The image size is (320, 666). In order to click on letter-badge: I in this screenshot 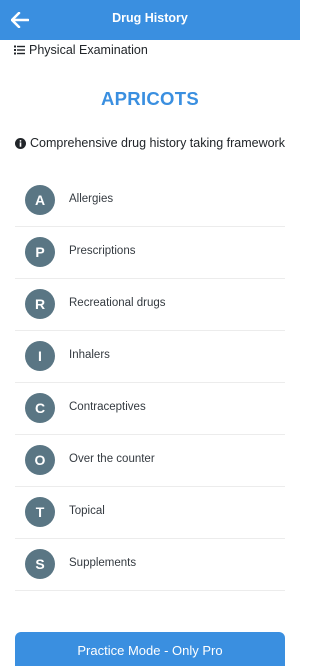, I will do `click(40, 356)`.